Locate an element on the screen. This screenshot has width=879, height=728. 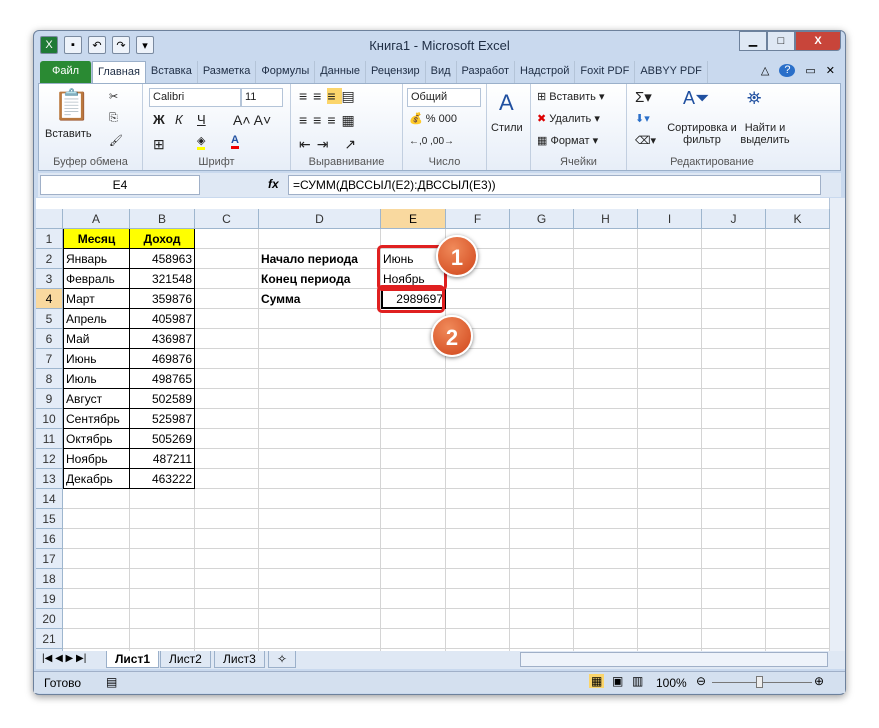
row-header-11: 11 is located at coordinates (49, 439).